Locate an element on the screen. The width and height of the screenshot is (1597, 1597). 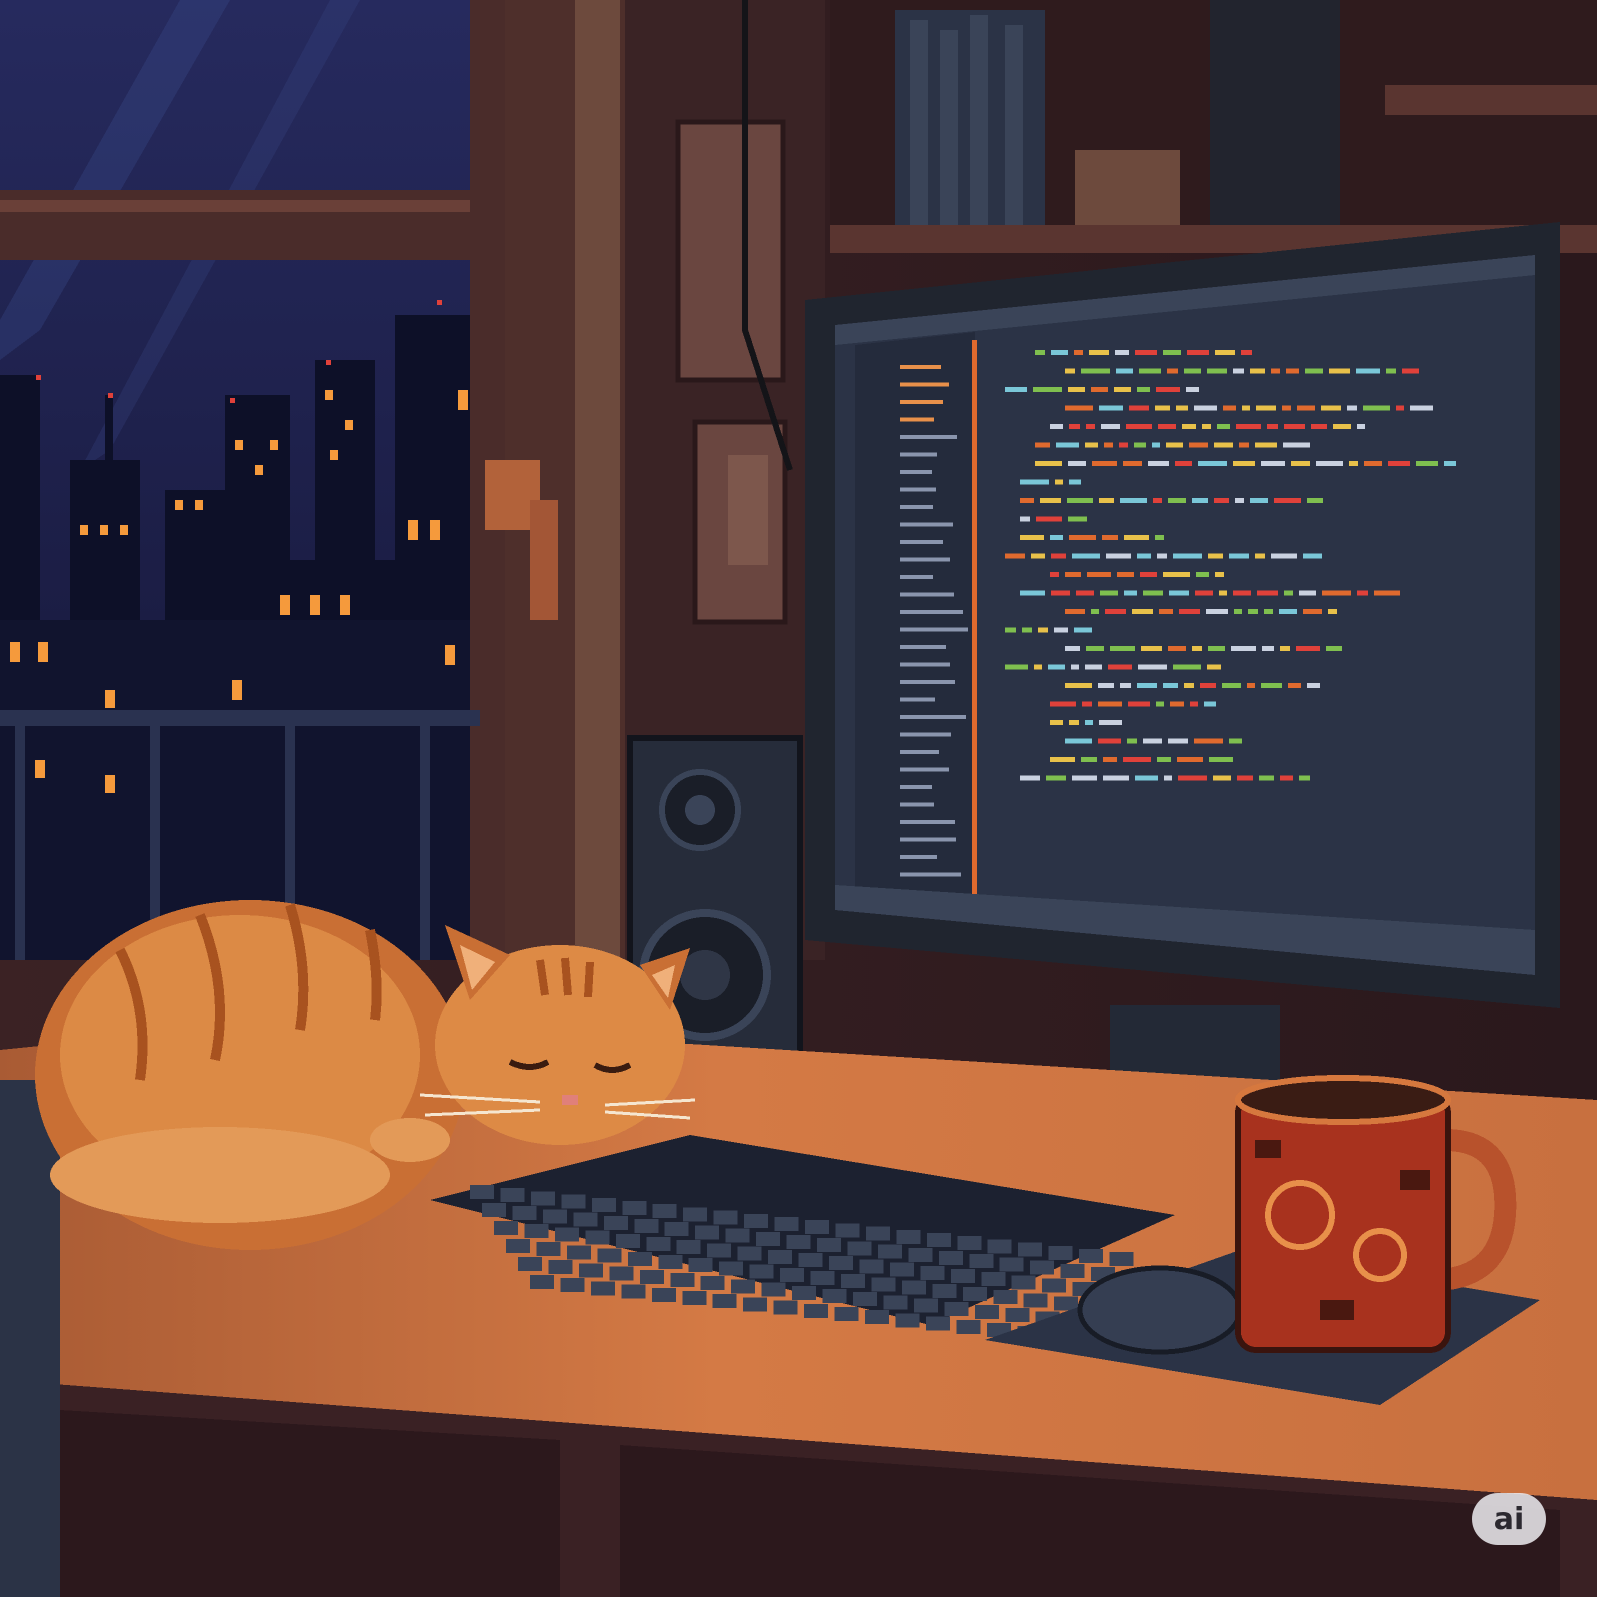
ai-watermark-badge: ai is located at coordinates (1509, 1519).